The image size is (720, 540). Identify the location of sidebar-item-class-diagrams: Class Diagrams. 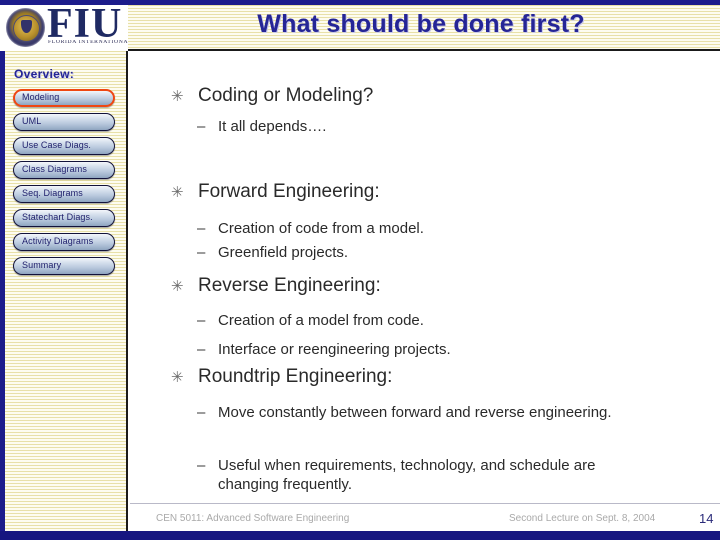
(64, 170).